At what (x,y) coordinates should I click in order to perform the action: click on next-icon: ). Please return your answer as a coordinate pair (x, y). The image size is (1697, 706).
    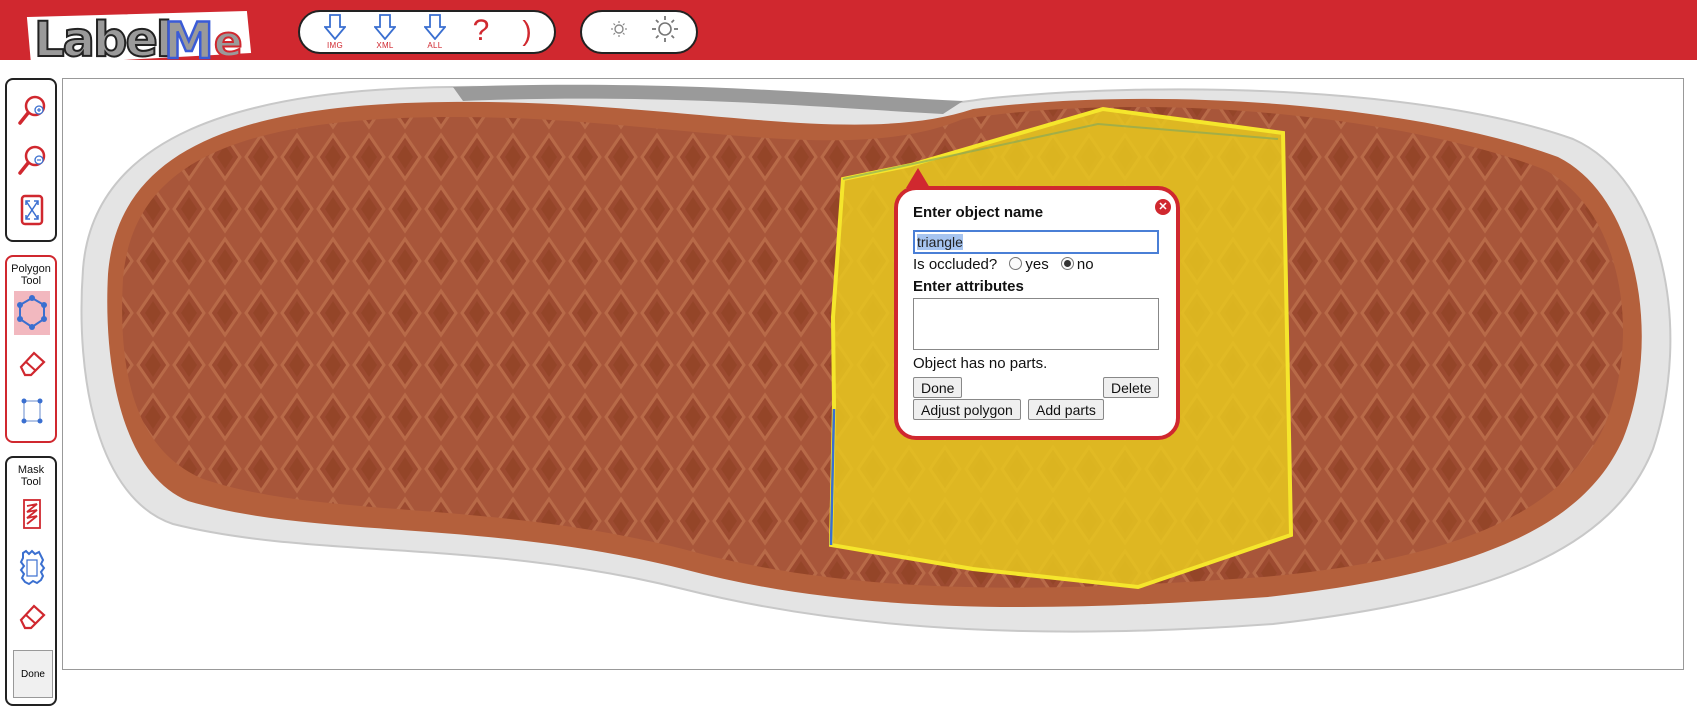
    Looking at the image, I should click on (527, 30).